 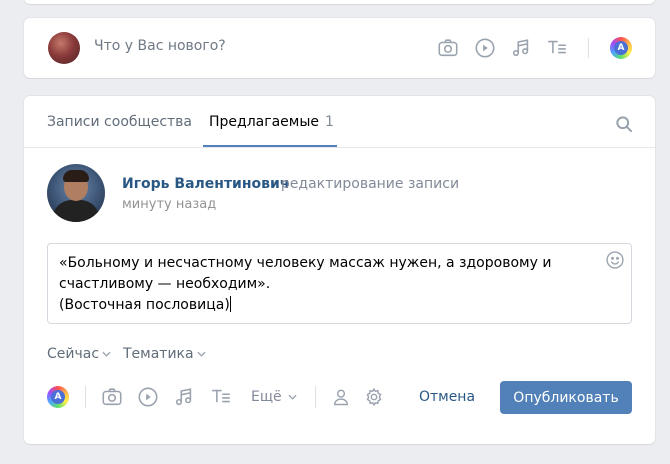 I want to click on cancel-button: Отмена, so click(x=447, y=397).